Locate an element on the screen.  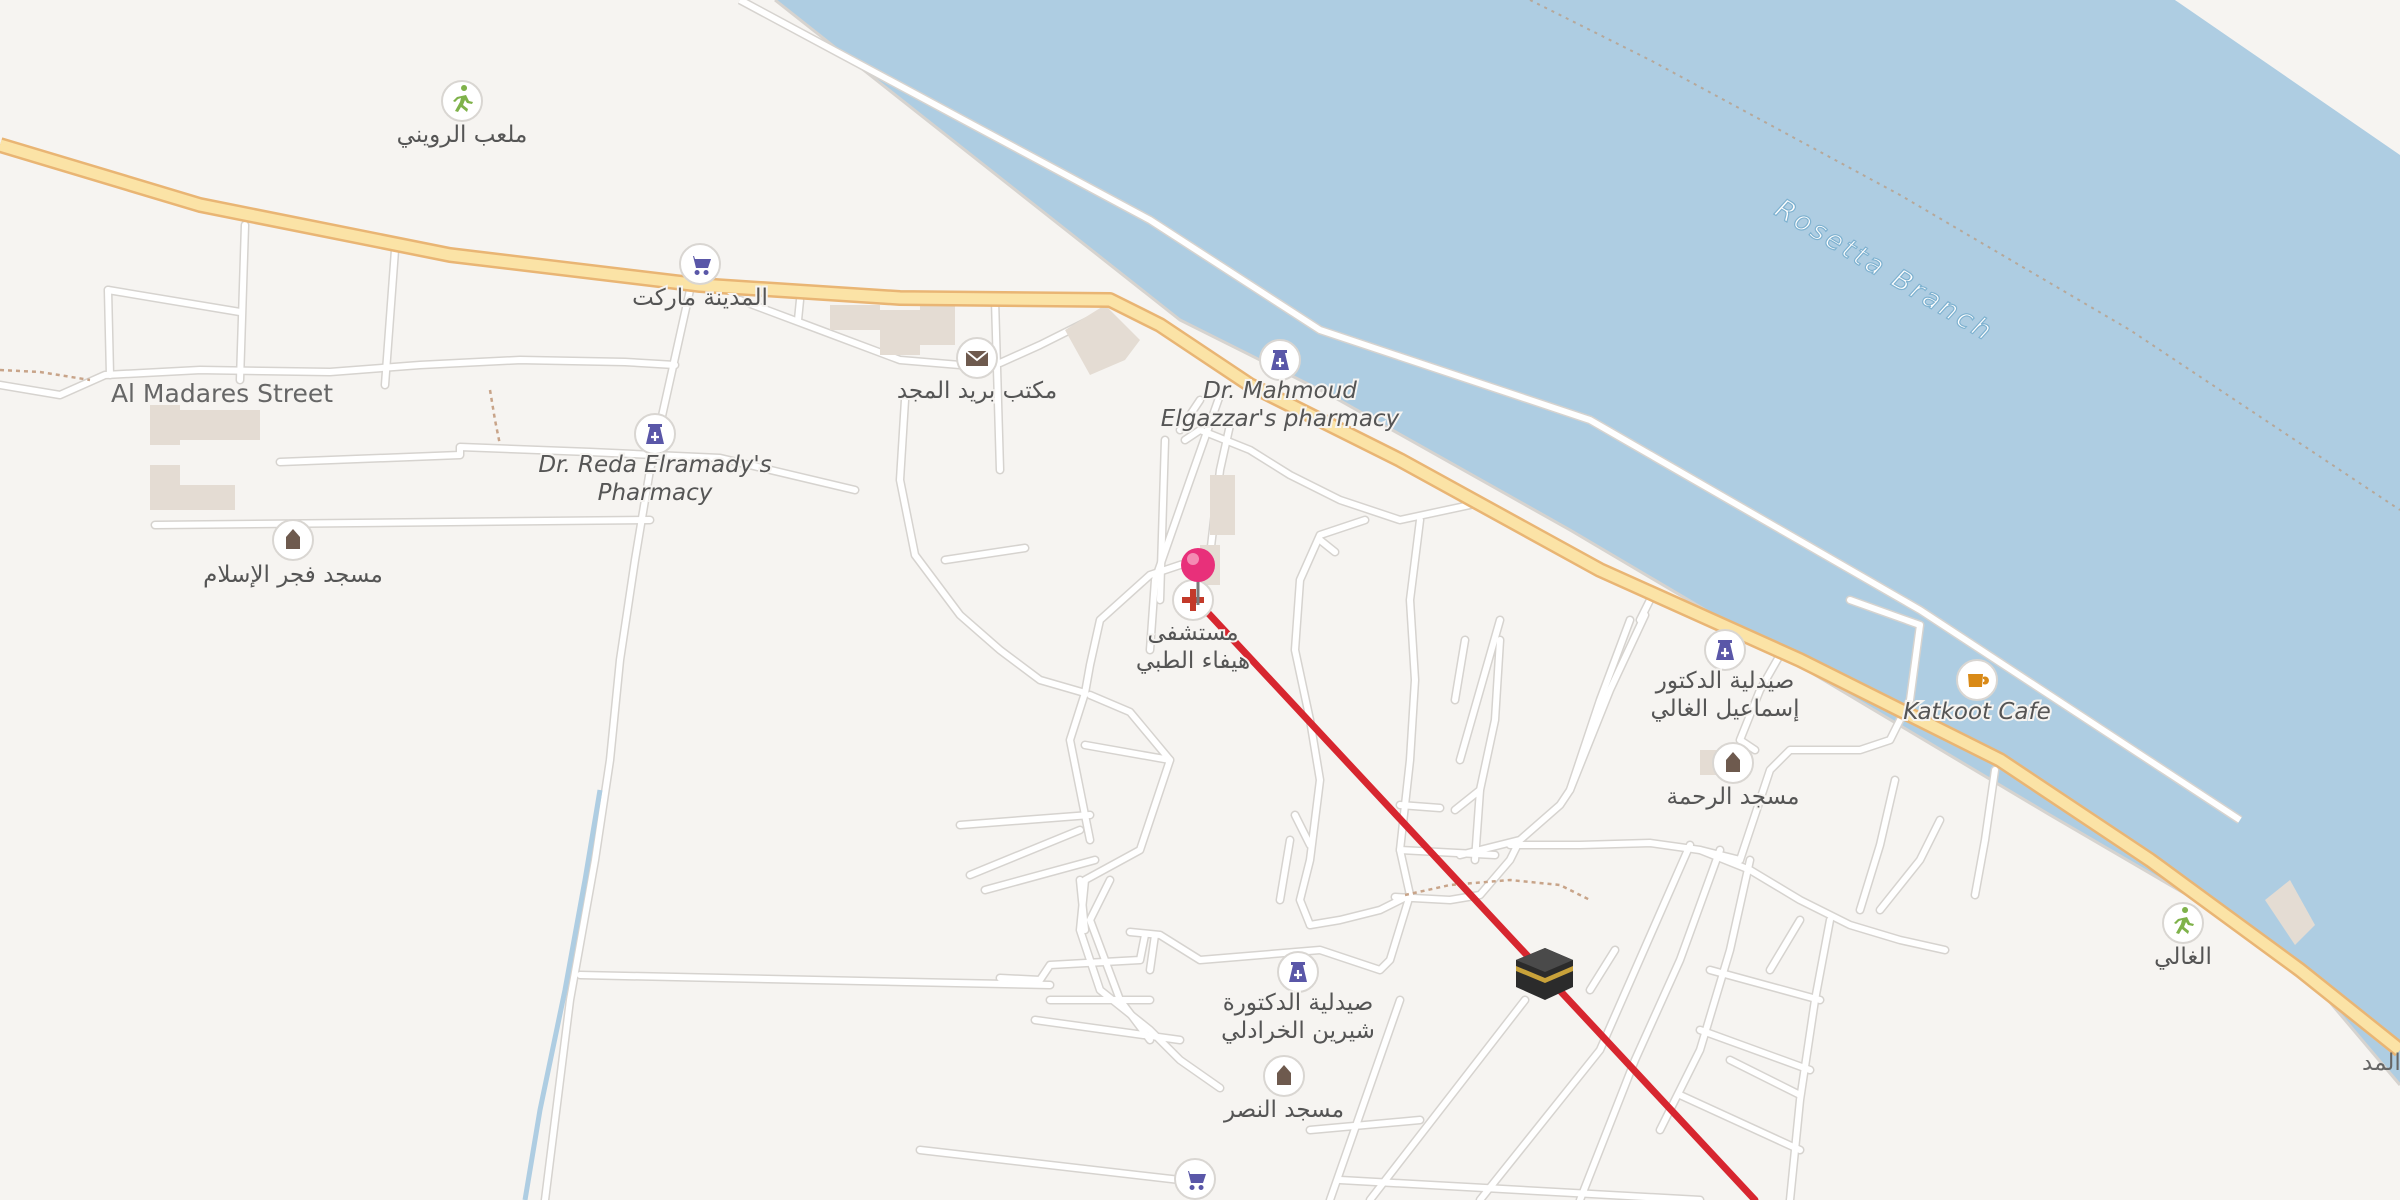
cafe-icon is located at coordinates (1977, 680).